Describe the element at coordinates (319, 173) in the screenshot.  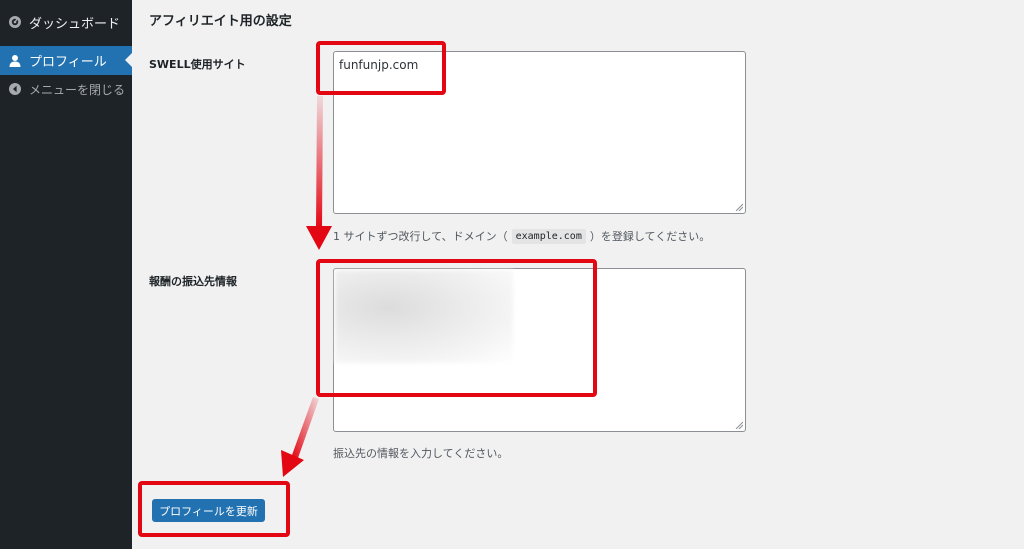
I see `arrow-down-icon` at that location.